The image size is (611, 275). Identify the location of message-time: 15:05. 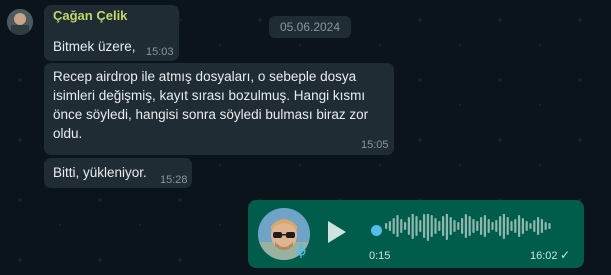
(375, 145).